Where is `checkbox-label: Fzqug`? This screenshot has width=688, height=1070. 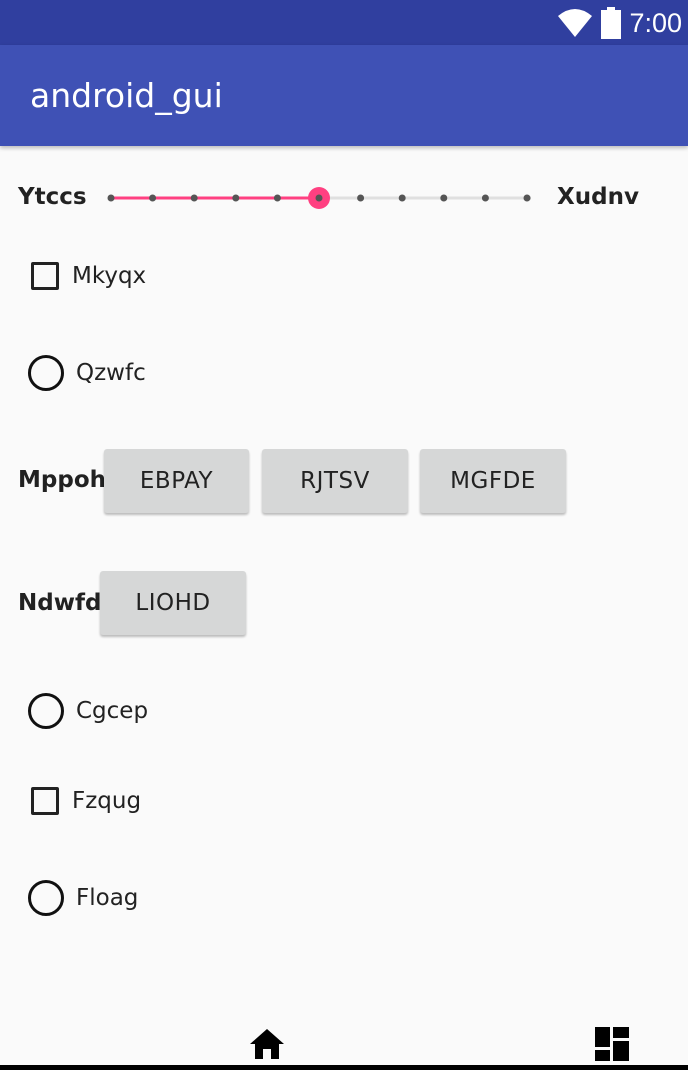 checkbox-label: Fzqug is located at coordinates (107, 801).